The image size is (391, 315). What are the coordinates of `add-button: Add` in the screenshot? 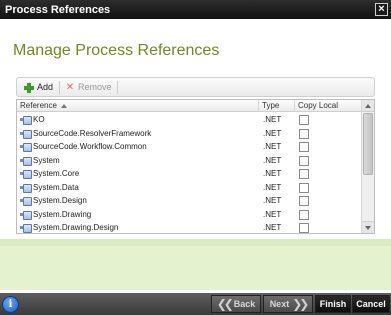 It's located at (38, 87).